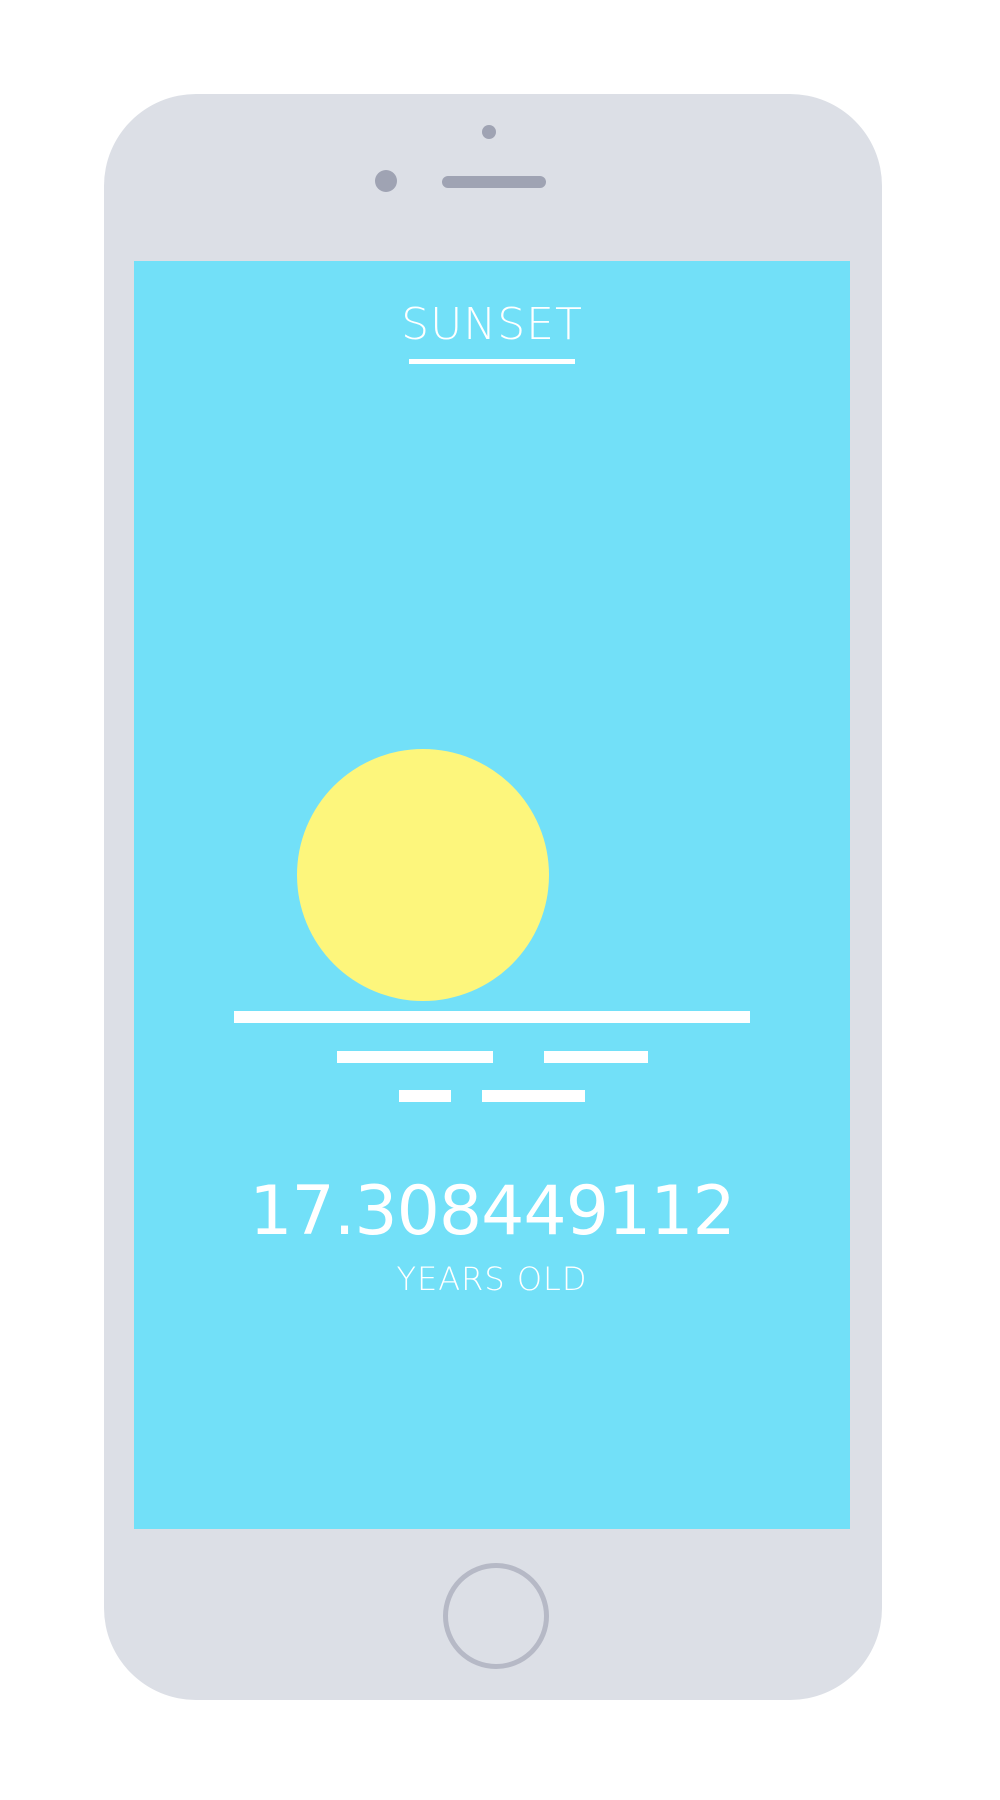  I want to click on age-label: YEARS OLD, so click(492, 1279).